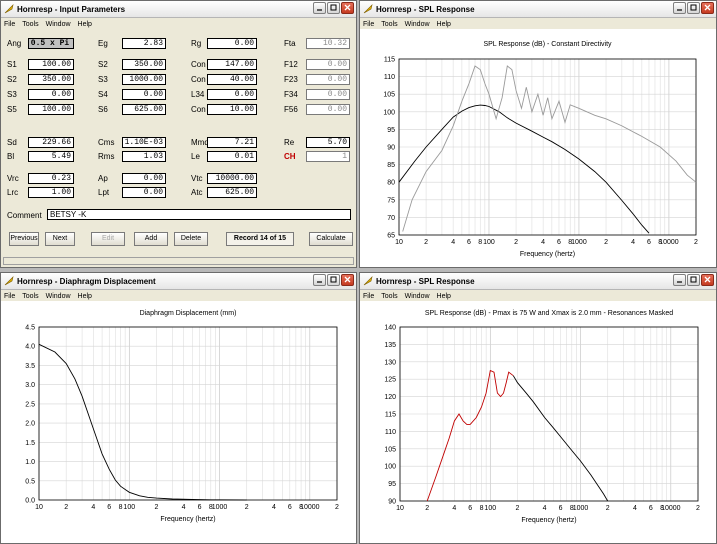 The height and width of the screenshot is (544, 717). Describe the element at coordinates (51, 43) in the screenshot. I see `param-field-ang: 0.5 x Pi` at that location.